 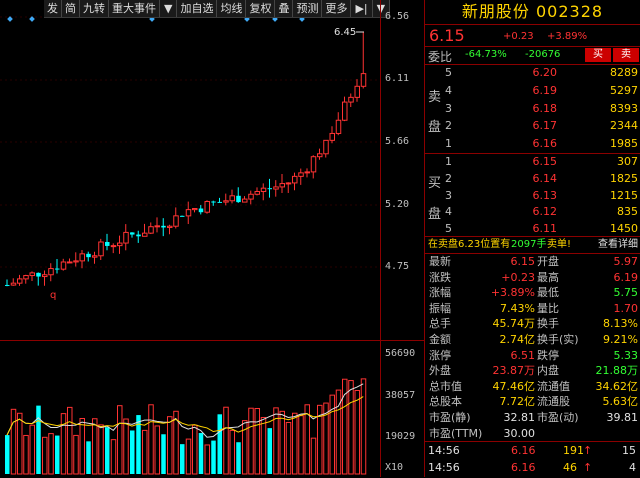 I want to click on level-price: 6.19, so click(x=545, y=90).